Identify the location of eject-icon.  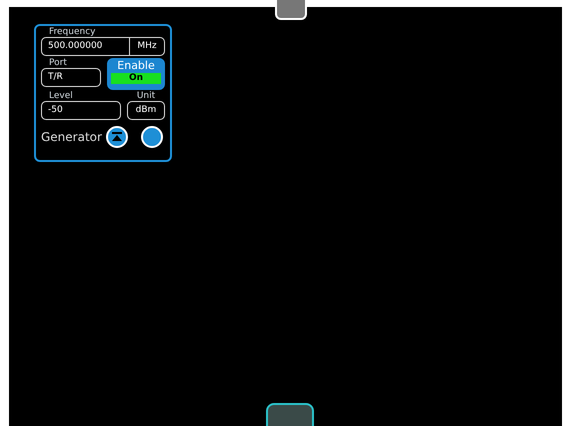
(116, 137).